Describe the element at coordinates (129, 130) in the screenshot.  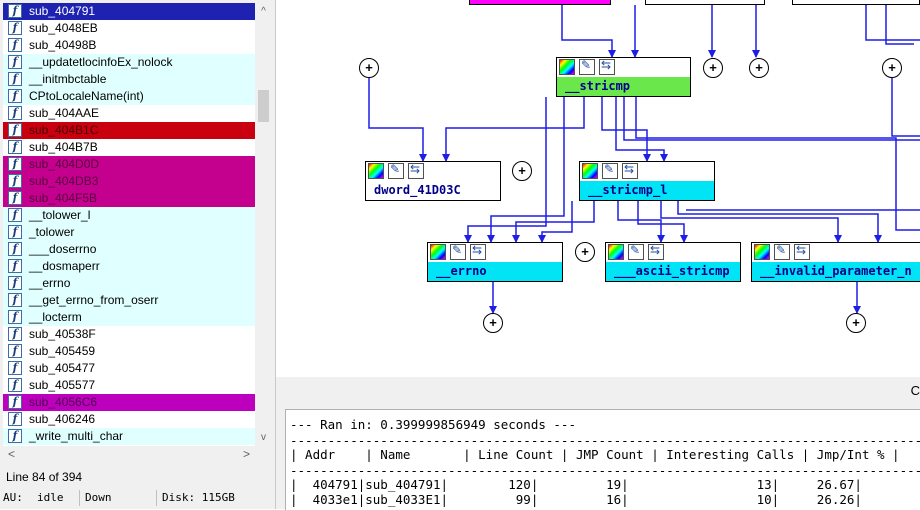
I see `function-list-item: f sub_404B1C` at that location.